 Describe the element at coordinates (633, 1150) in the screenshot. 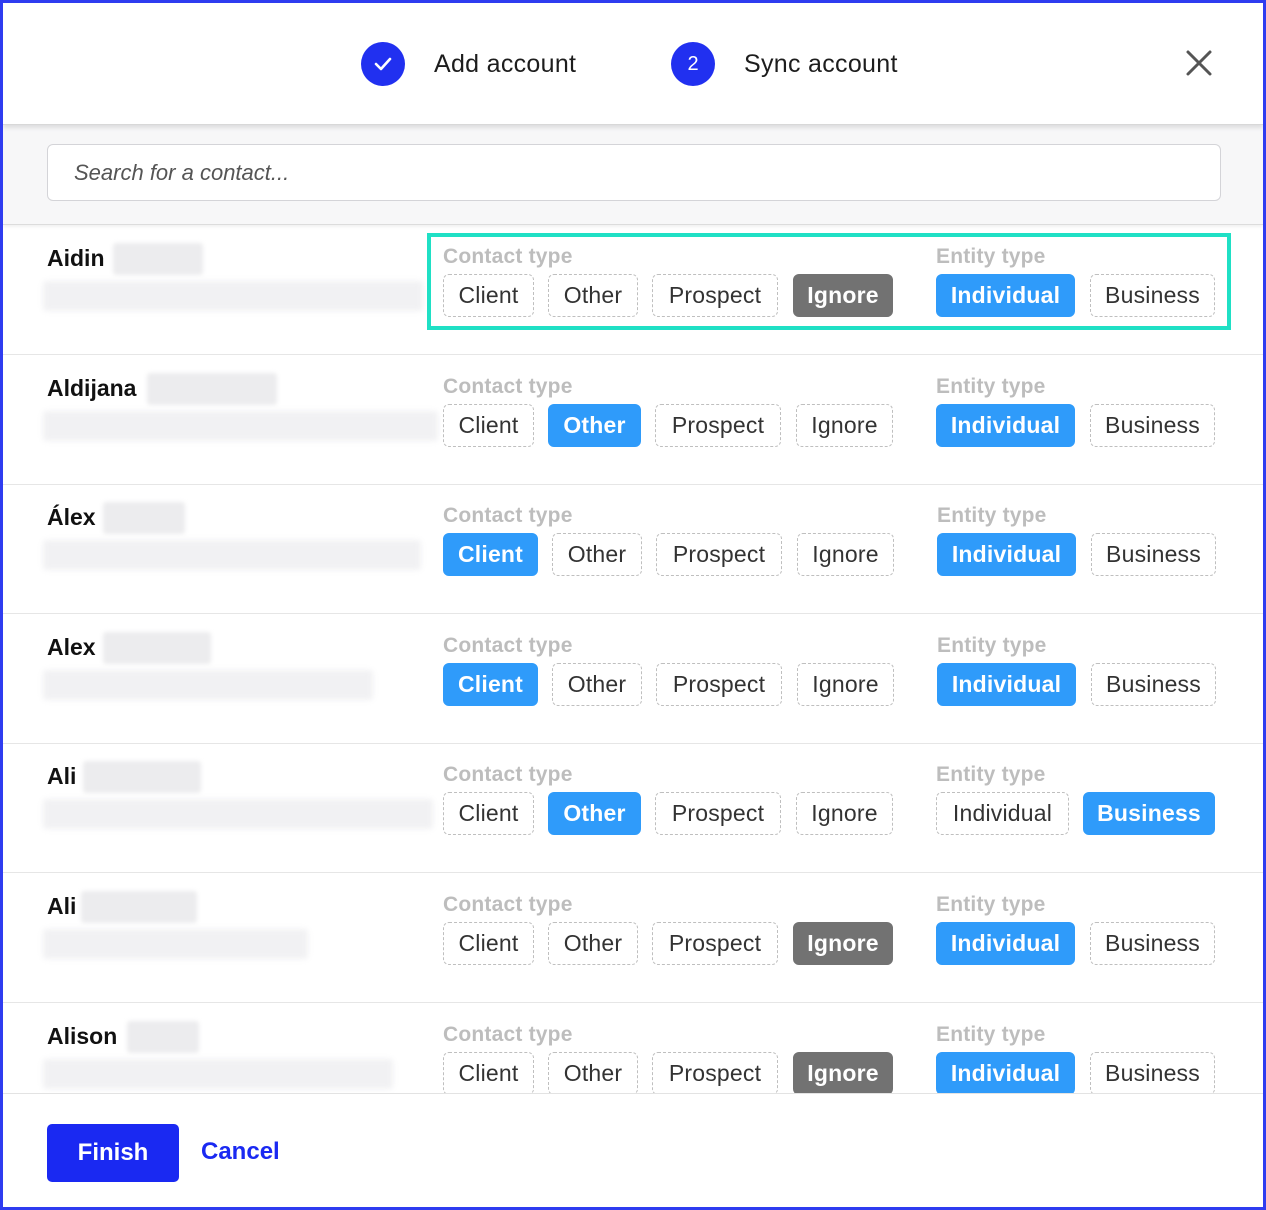

I see `dialog-footer: Finish Cancel` at that location.